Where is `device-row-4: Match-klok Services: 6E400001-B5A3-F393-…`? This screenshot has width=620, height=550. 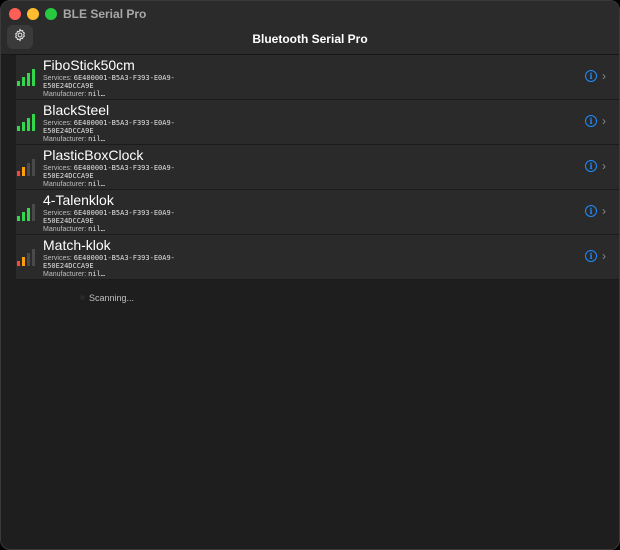 device-row-4: Match-klok Services: 6E400001-B5A3-F393-… is located at coordinates (317, 257).